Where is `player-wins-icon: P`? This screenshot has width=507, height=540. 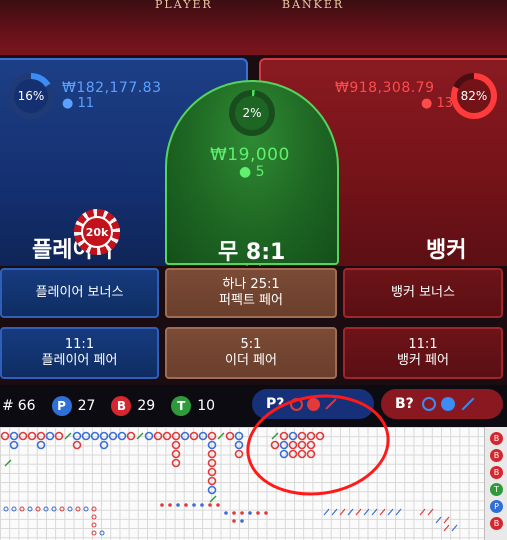 player-wins-icon: P is located at coordinates (61, 406).